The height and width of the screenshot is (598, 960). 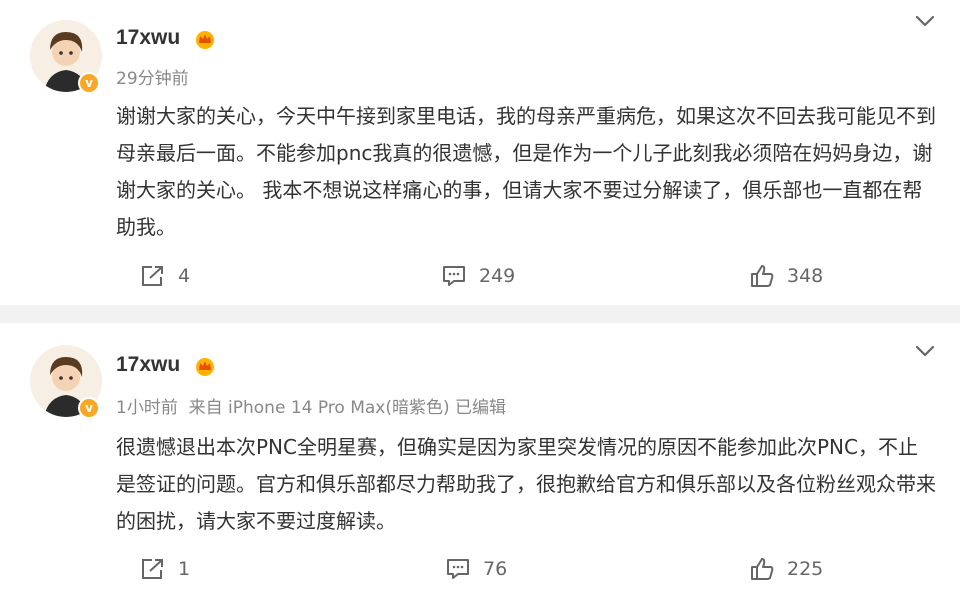 I want to click on post-timestamp: 29分钟前, so click(x=152, y=79).